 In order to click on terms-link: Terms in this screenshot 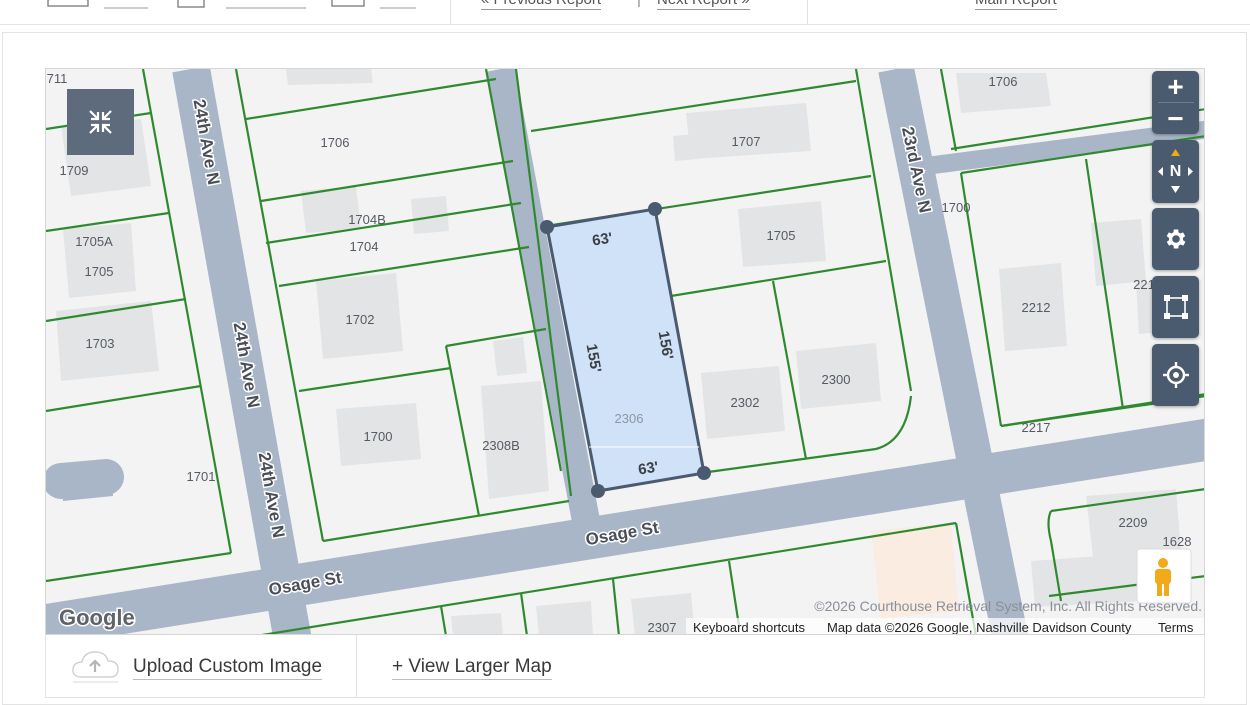, I will do `click(1176, 627)`.